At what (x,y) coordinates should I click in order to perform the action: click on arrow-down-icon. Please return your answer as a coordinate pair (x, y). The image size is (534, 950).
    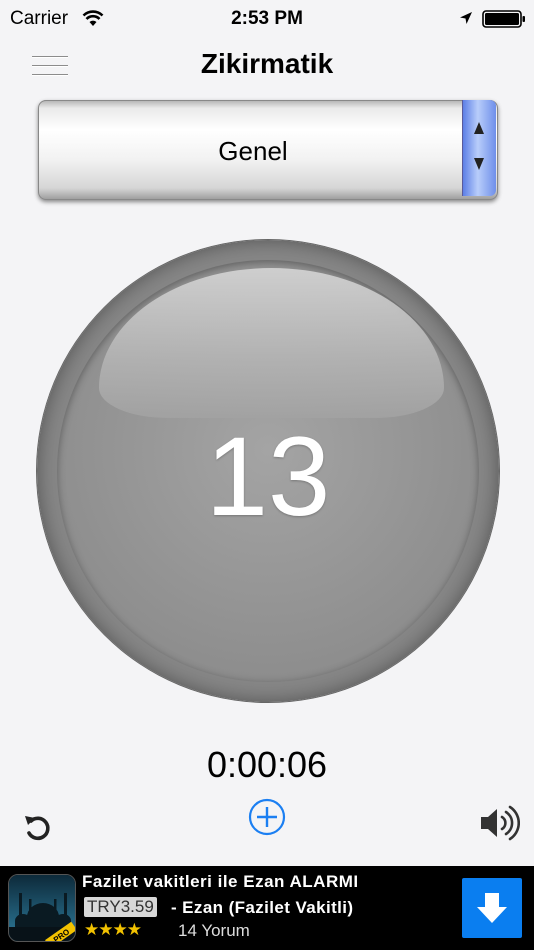
    Looking at the image, I should click on (479, 164).